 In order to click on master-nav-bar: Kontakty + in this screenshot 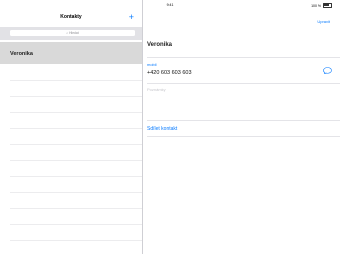, I will do `click(71, 17)`.